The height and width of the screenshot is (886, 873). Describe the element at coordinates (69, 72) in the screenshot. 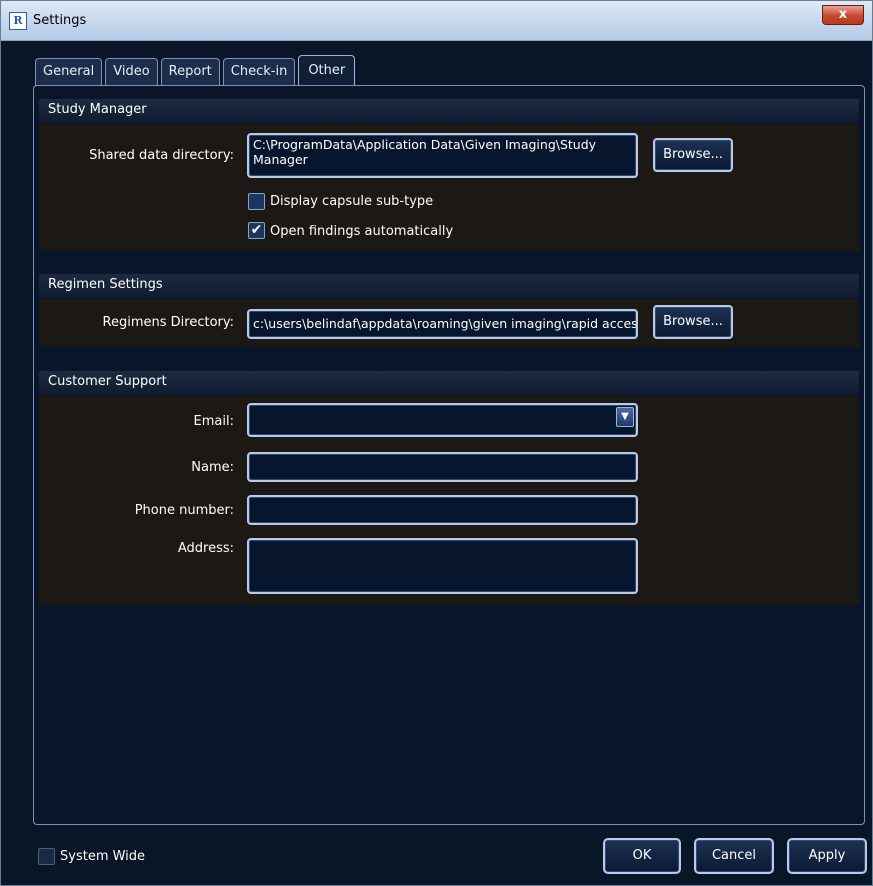

I see `tab-general: General` at that location.